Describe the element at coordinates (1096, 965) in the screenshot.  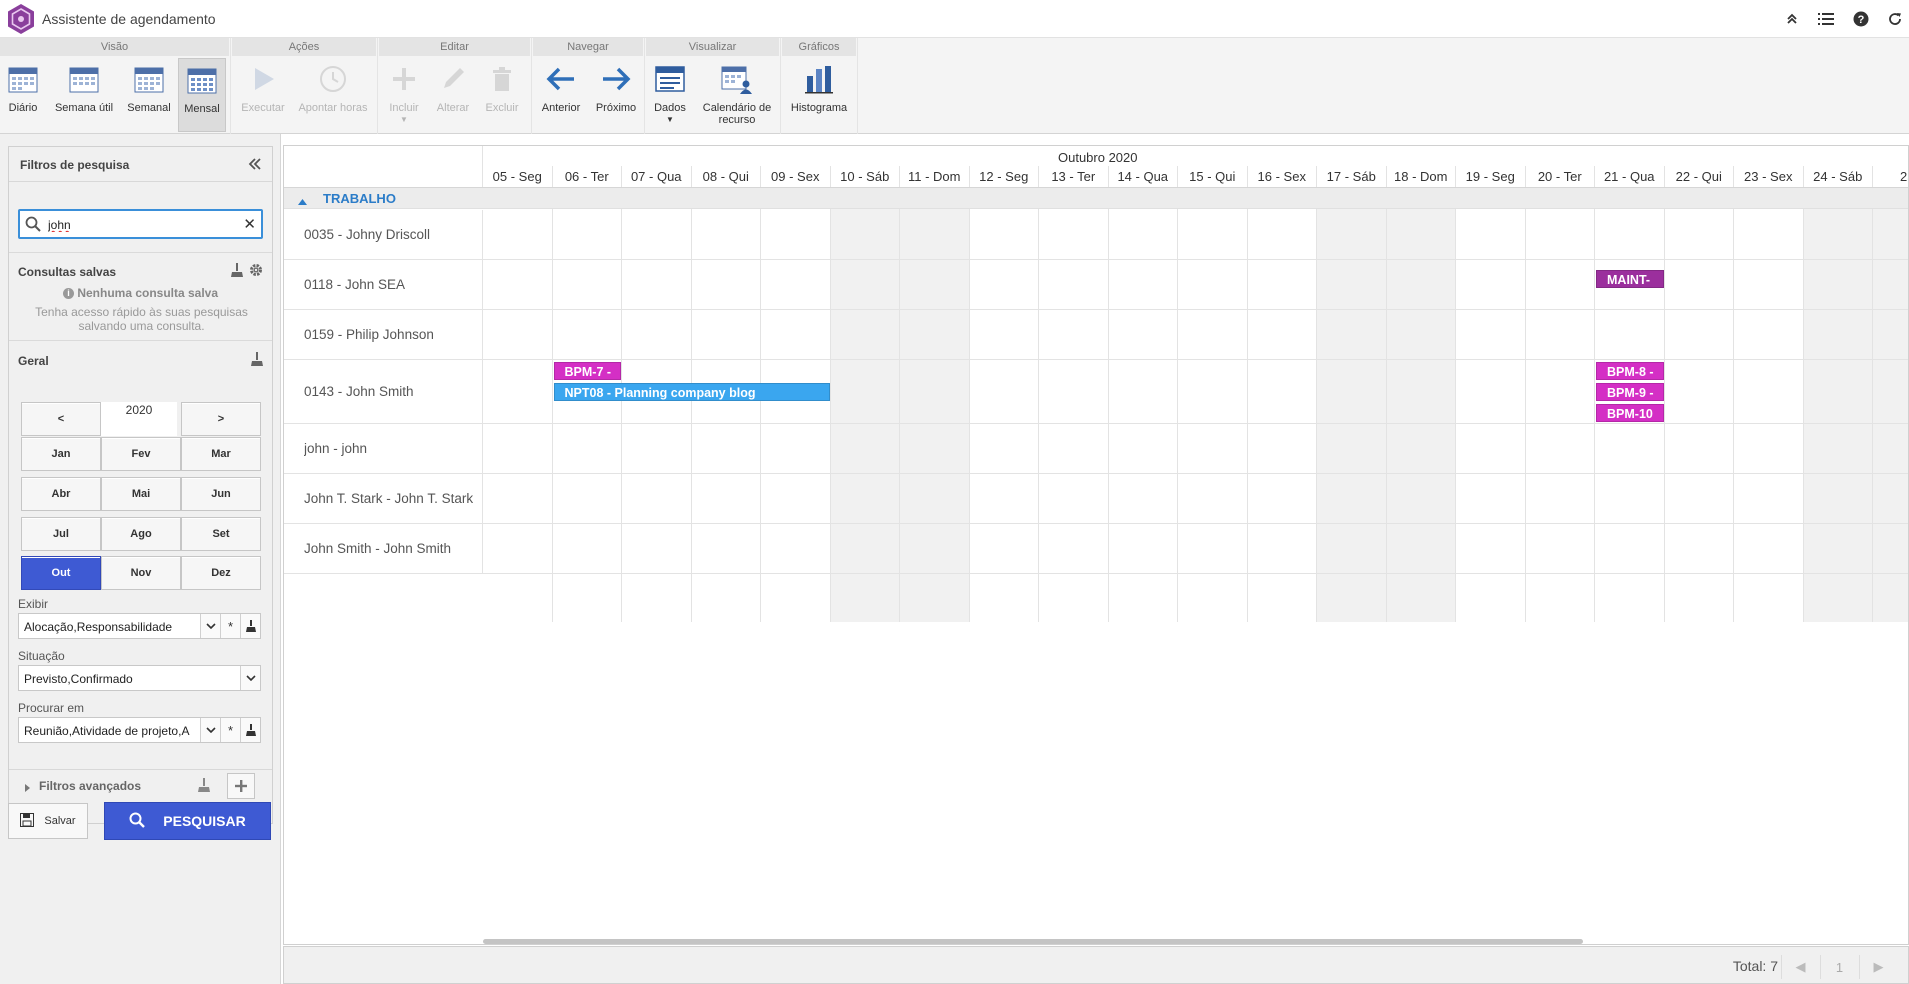
I see `footer-bar: Total: 7 ◀ 1 ▶` at that location.